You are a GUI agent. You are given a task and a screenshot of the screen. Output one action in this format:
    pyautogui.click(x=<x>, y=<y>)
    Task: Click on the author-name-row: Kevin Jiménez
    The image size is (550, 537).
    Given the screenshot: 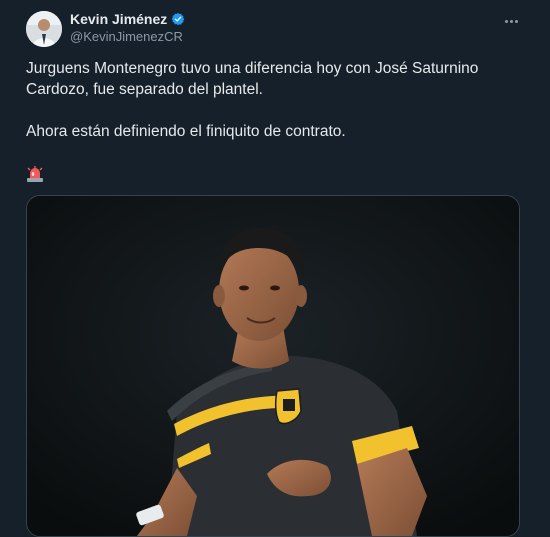 What is the action you would take?
    pyautogui.click(x=127, y=19)
    